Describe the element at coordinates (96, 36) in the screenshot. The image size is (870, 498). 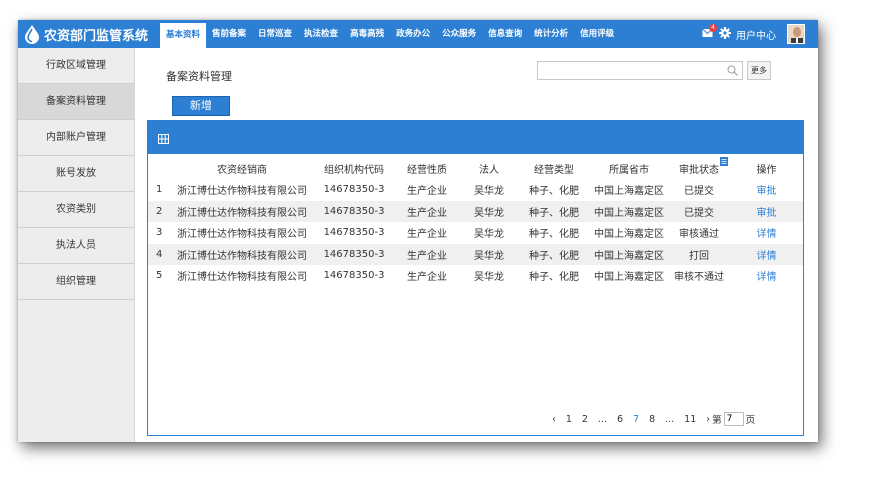
I see `app-title: 农资部门监管系统` at that location.